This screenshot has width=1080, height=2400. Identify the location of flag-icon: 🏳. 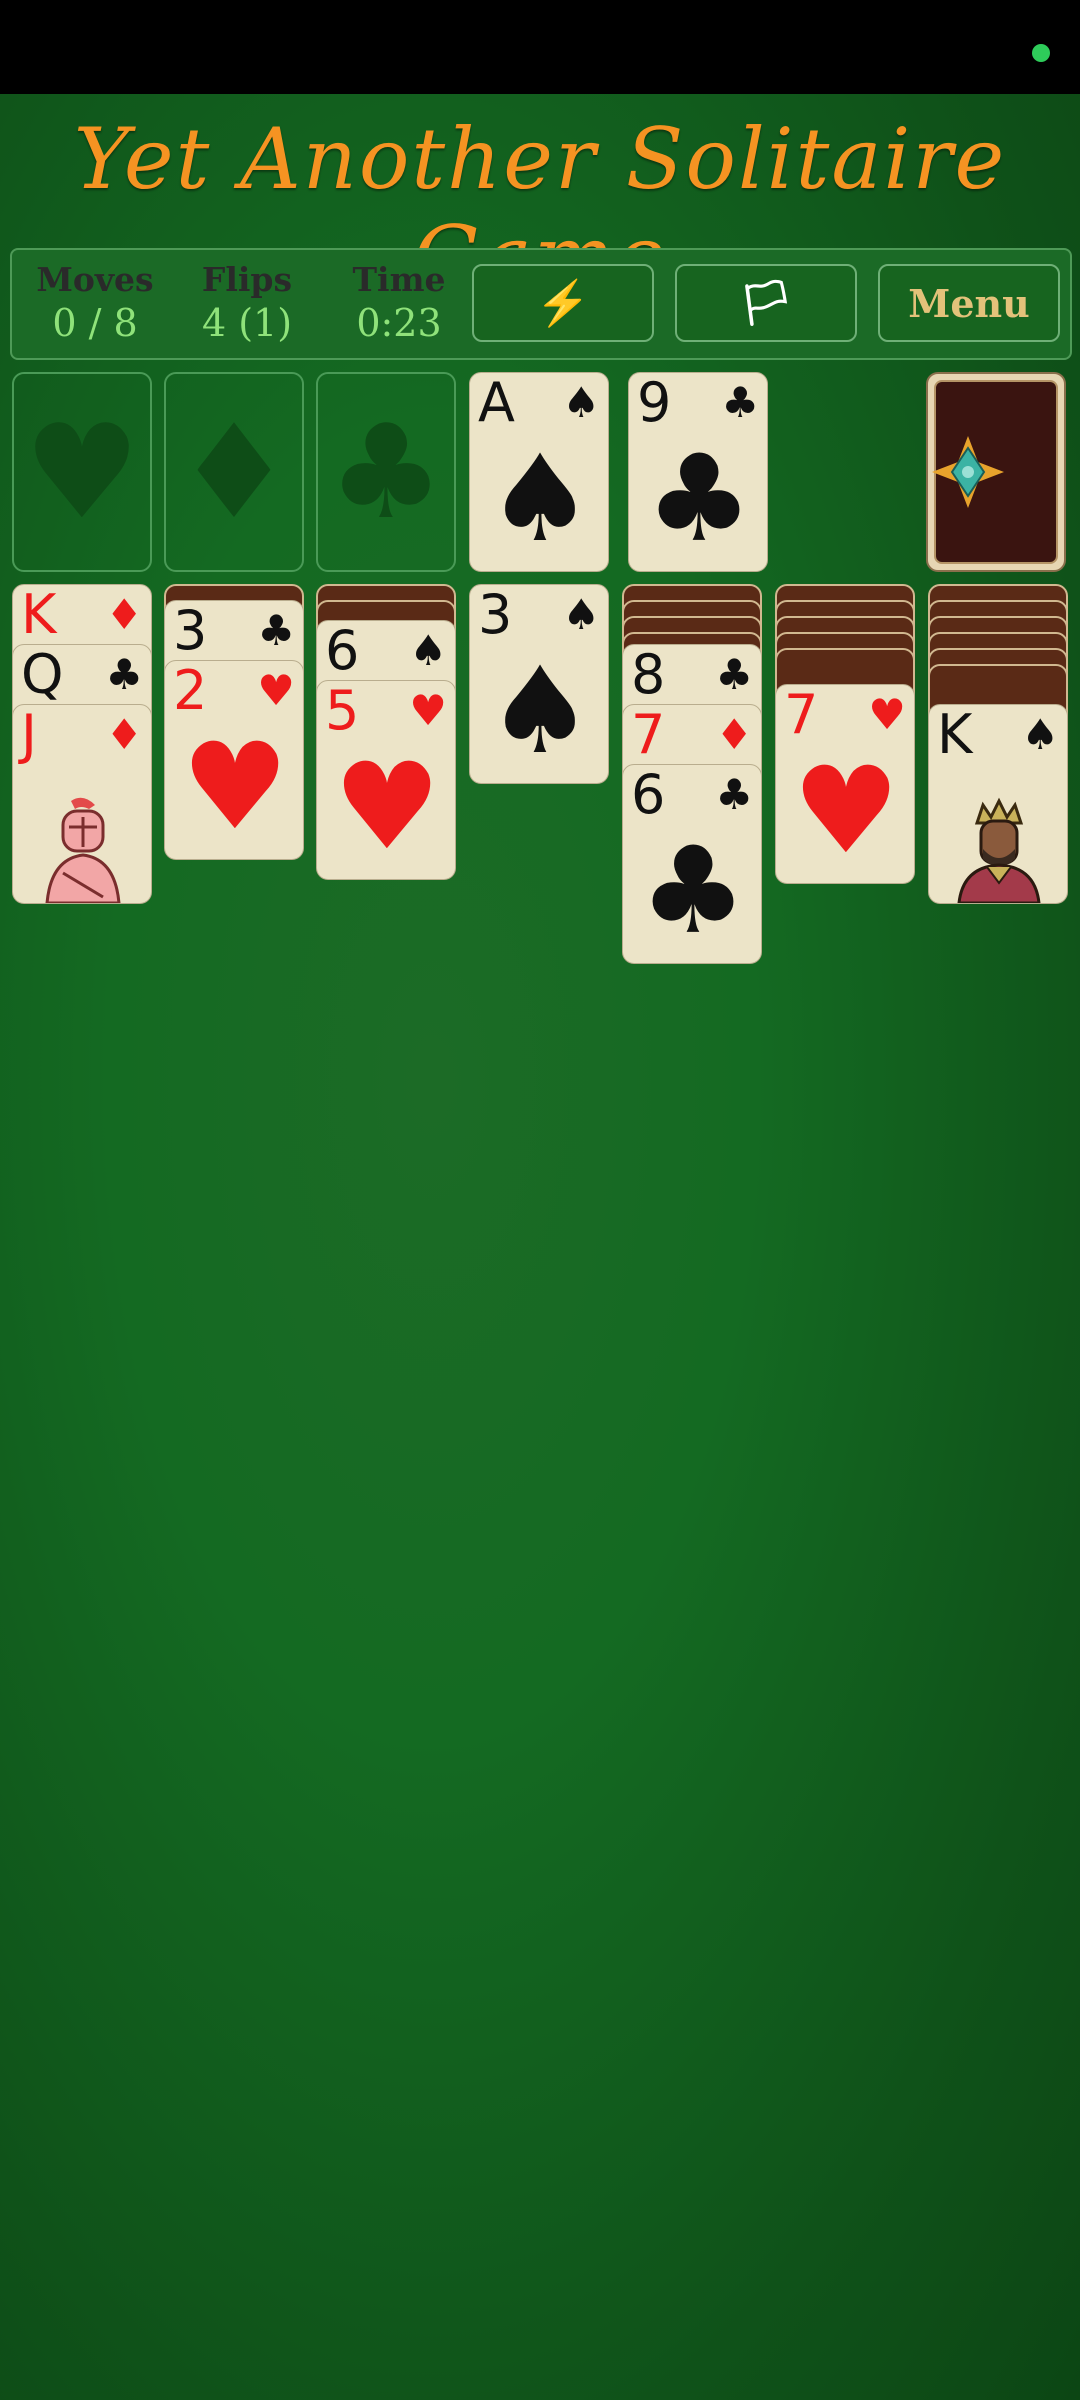
(766, 303).